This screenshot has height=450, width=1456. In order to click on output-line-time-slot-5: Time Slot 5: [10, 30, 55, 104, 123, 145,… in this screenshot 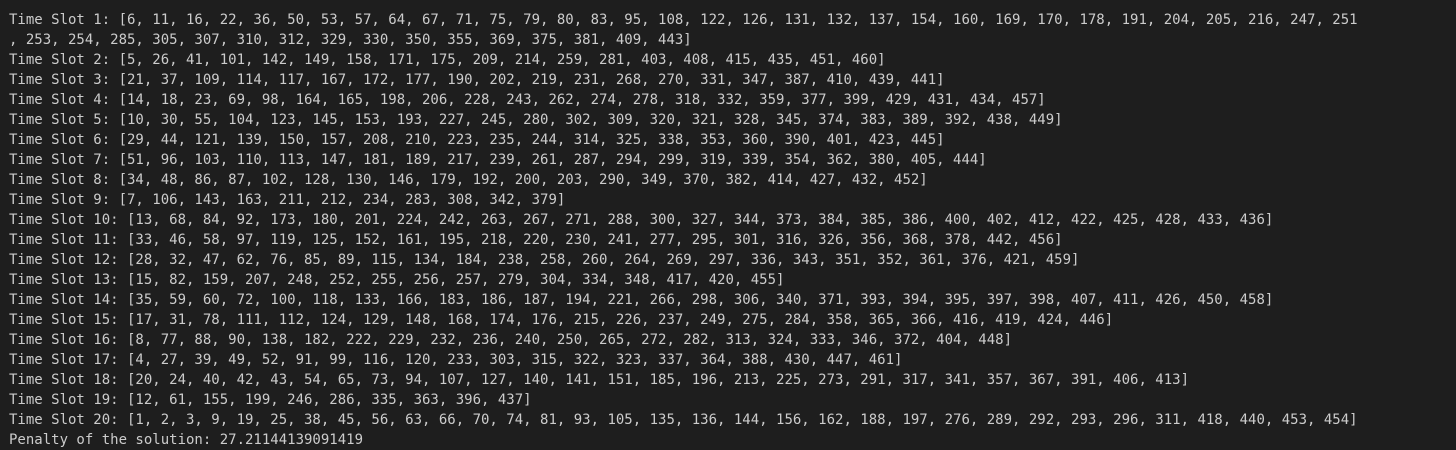, I will do `click(536, 120)`.